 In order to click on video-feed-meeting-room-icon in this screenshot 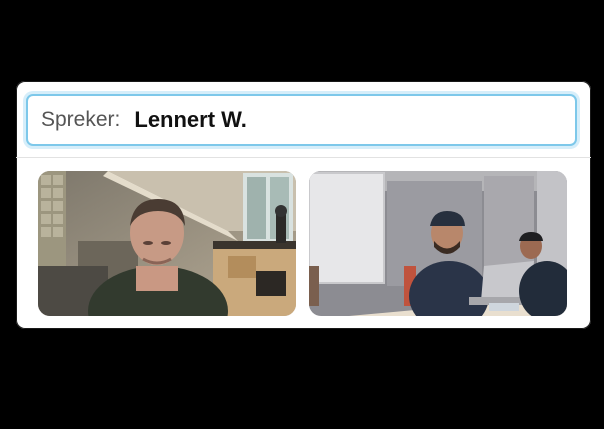, I will do `click(438, 243)`.